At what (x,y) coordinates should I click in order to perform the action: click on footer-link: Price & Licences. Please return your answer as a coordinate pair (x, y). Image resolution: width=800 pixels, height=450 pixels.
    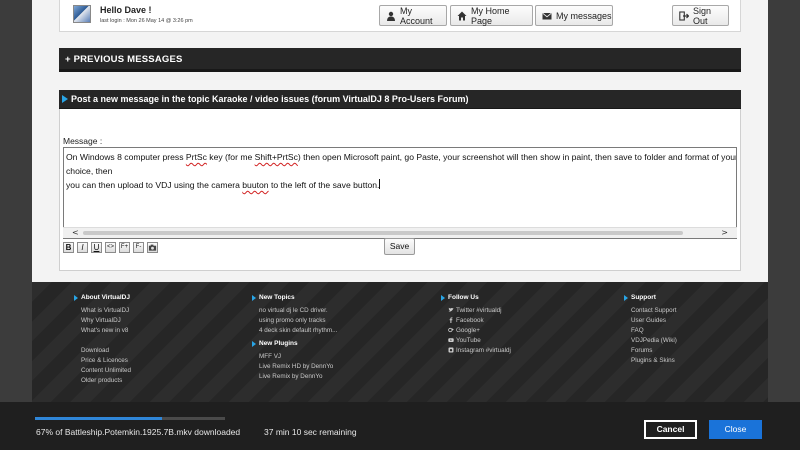
    Looking at the image, I should click on (102, 361).